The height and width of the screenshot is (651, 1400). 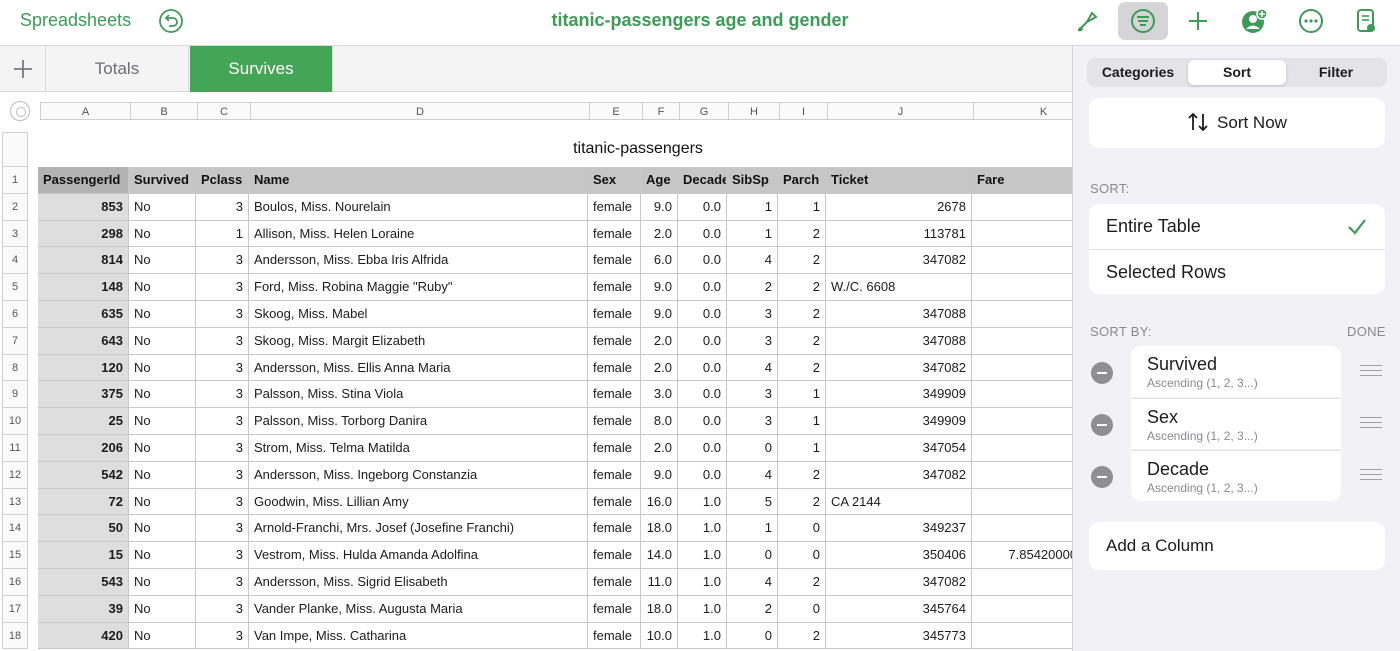 What do you see at coordinates (659, 529) in the screenshot?
I see `table-cell: 18.0` at bounding box center [659, 529].